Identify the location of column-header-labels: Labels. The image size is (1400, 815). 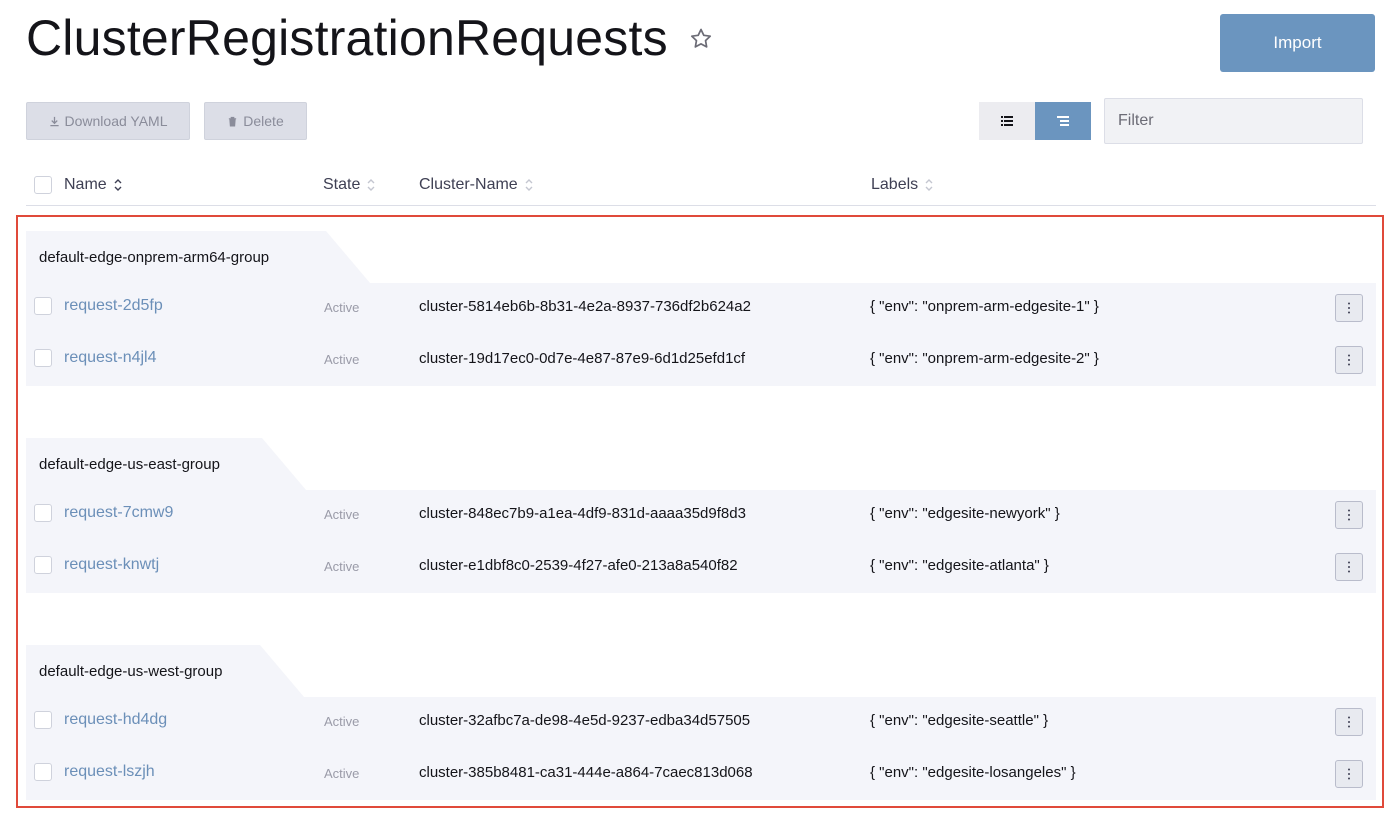
(902, 185).